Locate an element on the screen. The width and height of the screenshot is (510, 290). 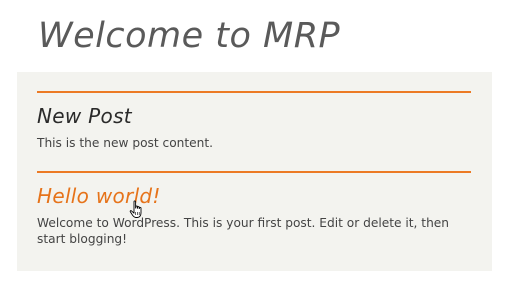
post-title: New Post is located at coordinates (84, 116).